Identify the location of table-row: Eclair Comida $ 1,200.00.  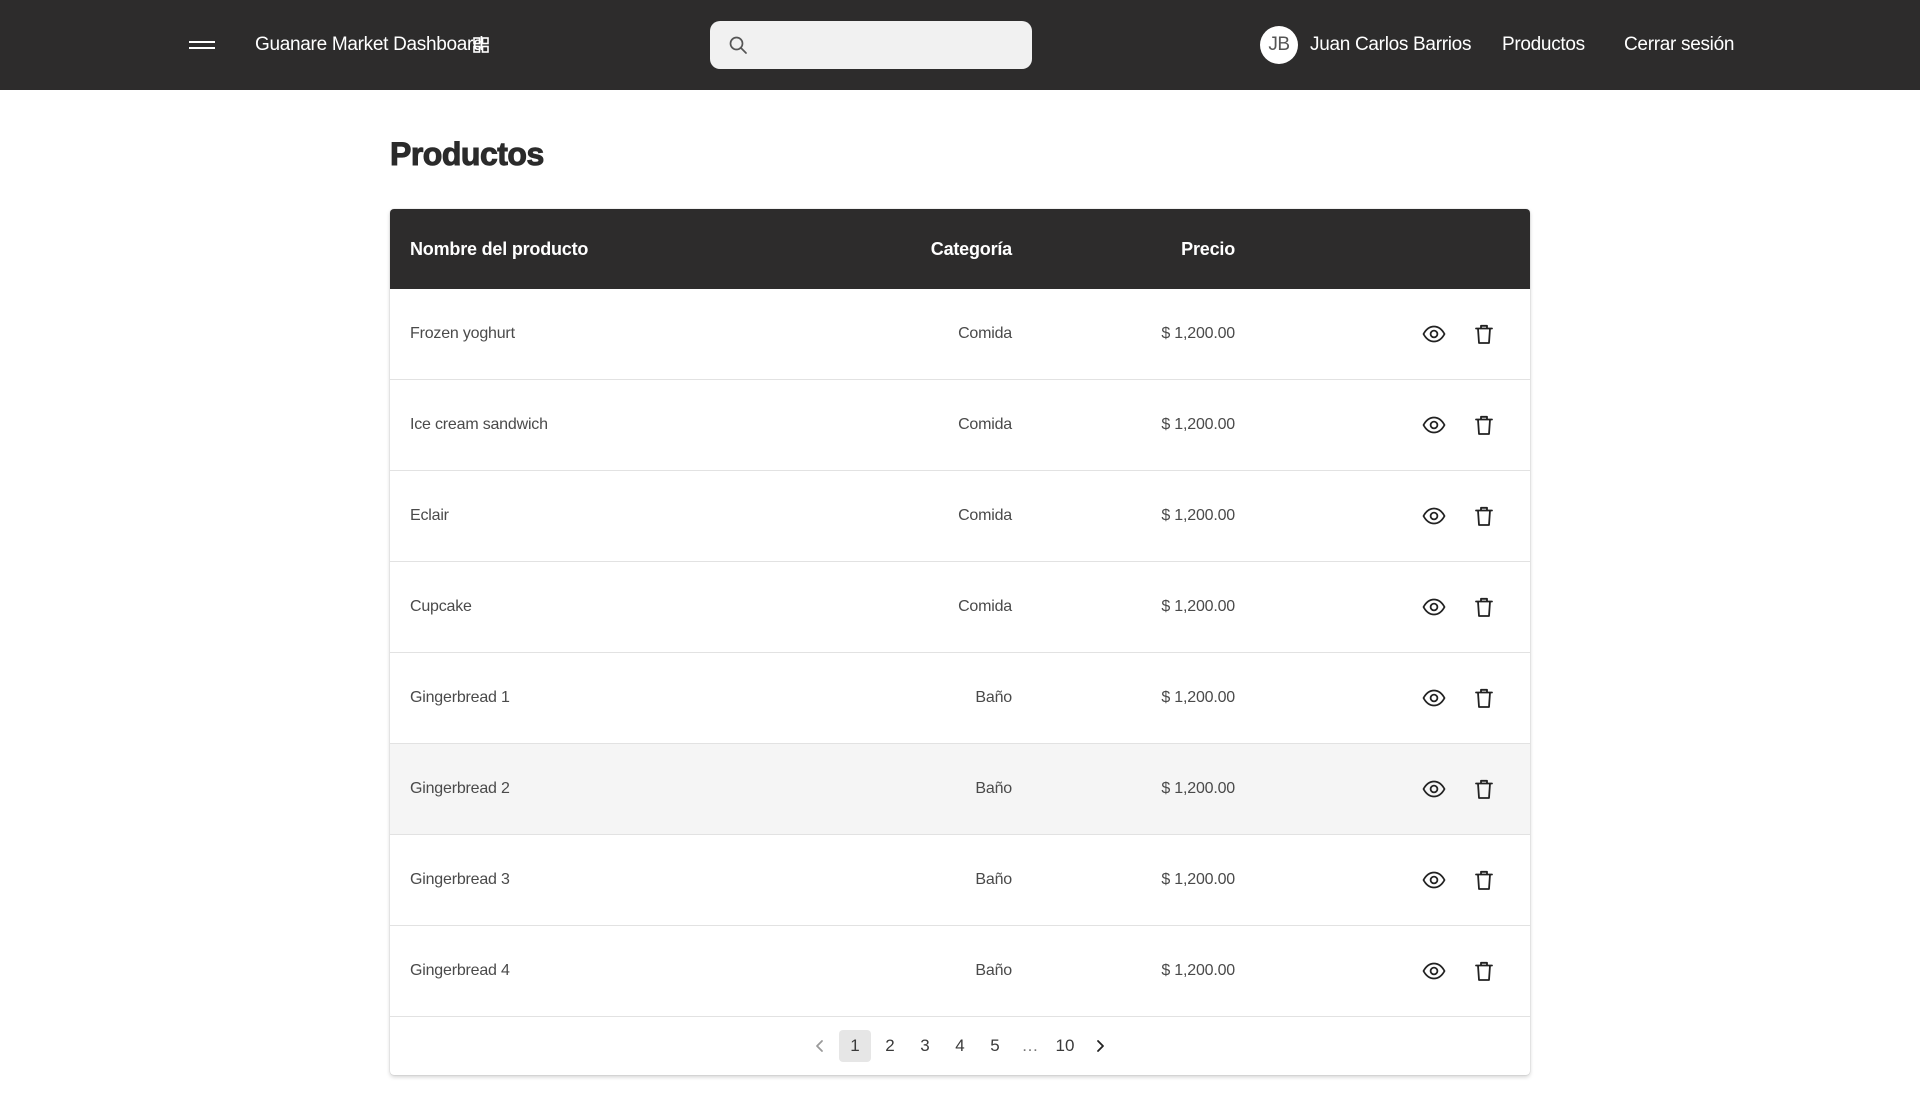
(960, 516).